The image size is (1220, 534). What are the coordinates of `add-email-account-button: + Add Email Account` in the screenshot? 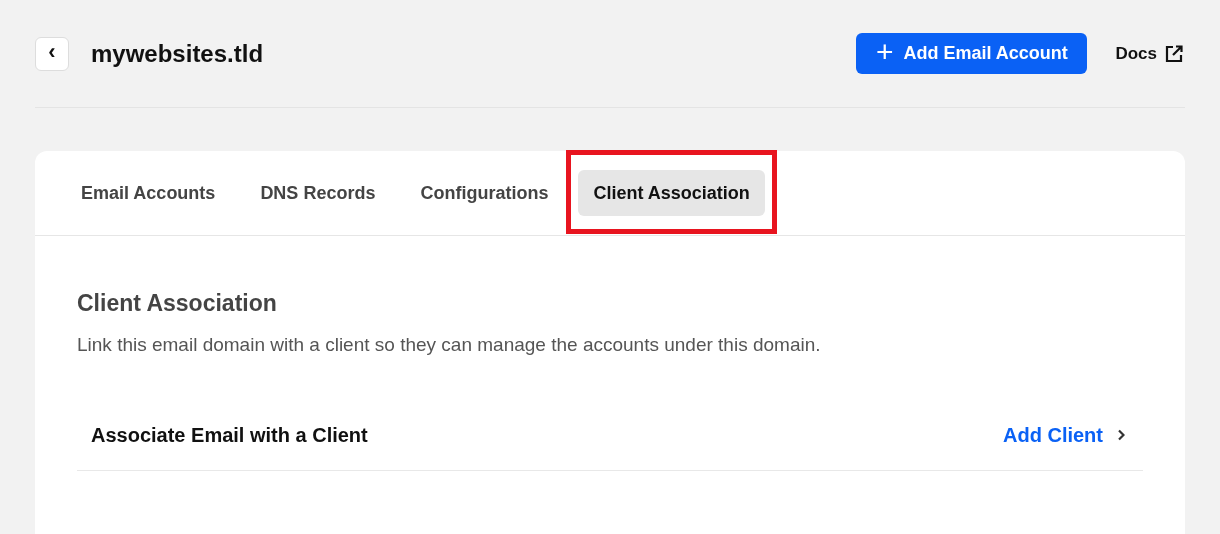 It's located at (972, 53).